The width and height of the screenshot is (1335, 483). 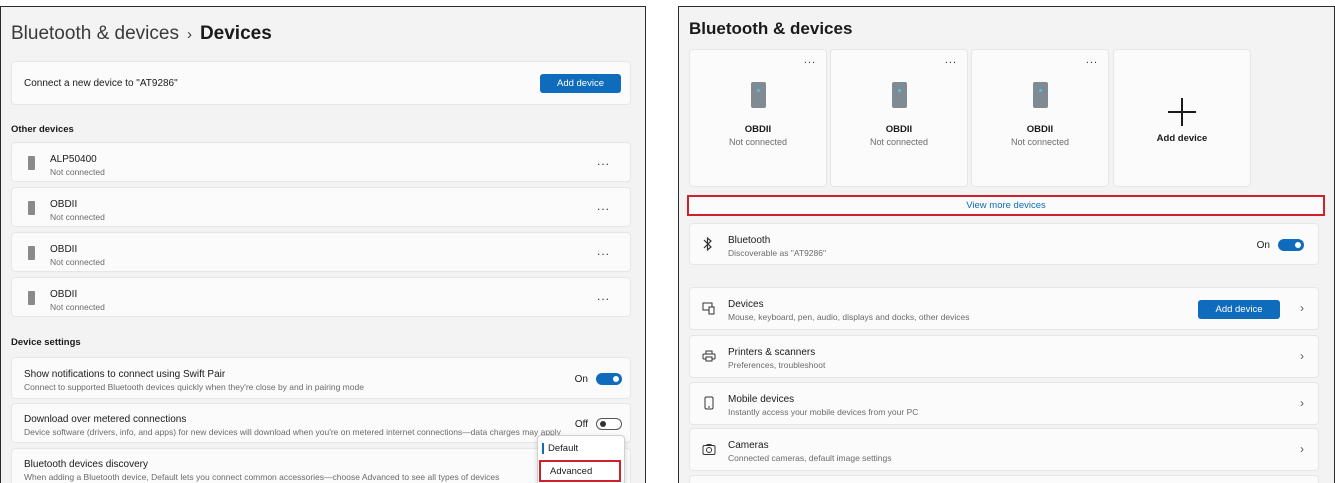 I want to click on next-settings-row, so click(x=1004, y=479).